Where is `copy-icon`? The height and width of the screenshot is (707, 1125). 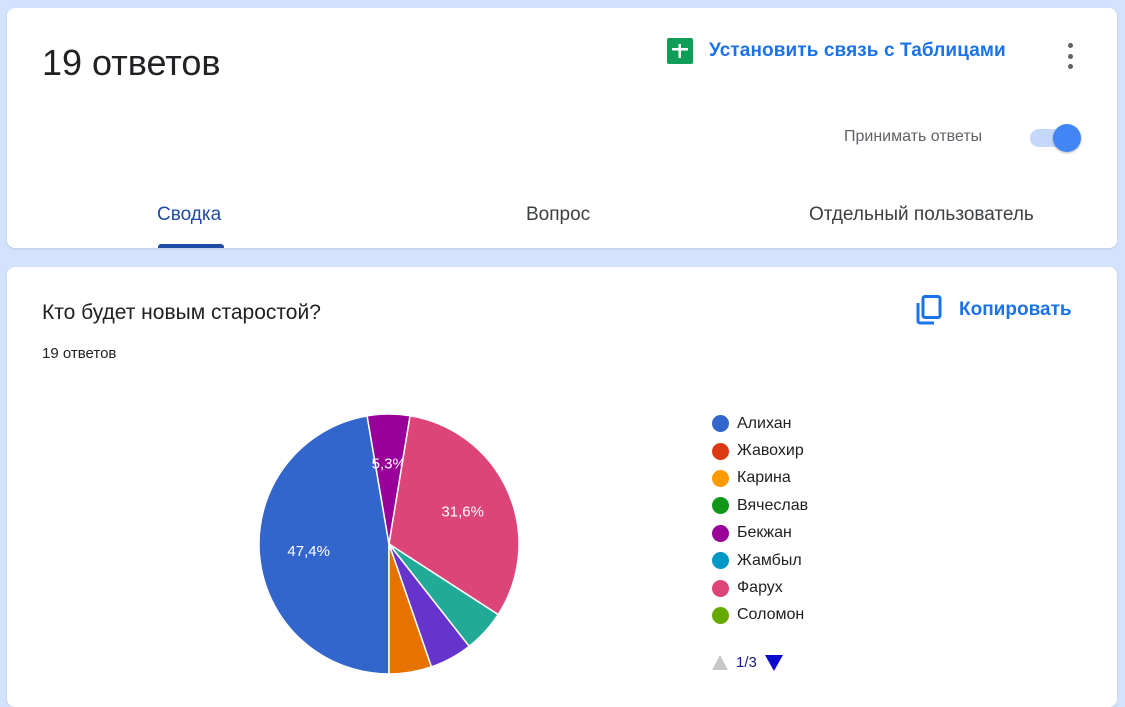 copy-icon is located at coordinates (929, 310).